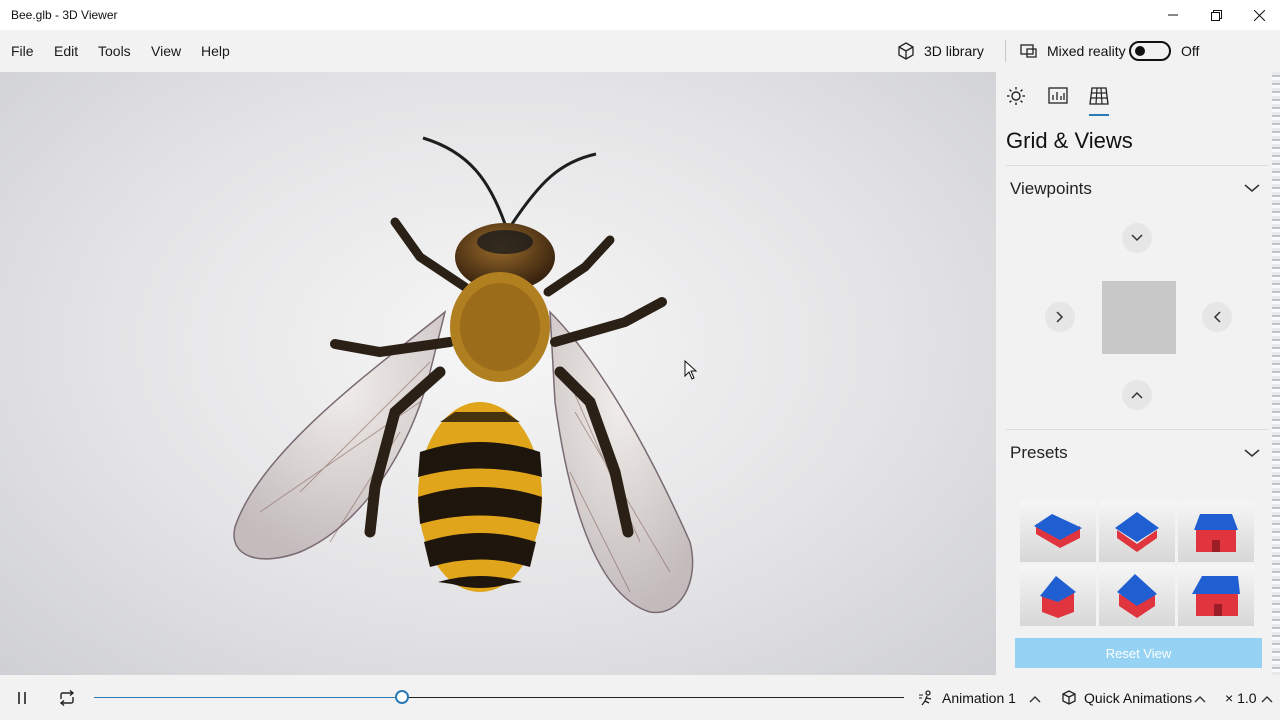 The width and height of the screenshot is (1280, 720). I want to click on view-bottom-button, so click(1137, 395).